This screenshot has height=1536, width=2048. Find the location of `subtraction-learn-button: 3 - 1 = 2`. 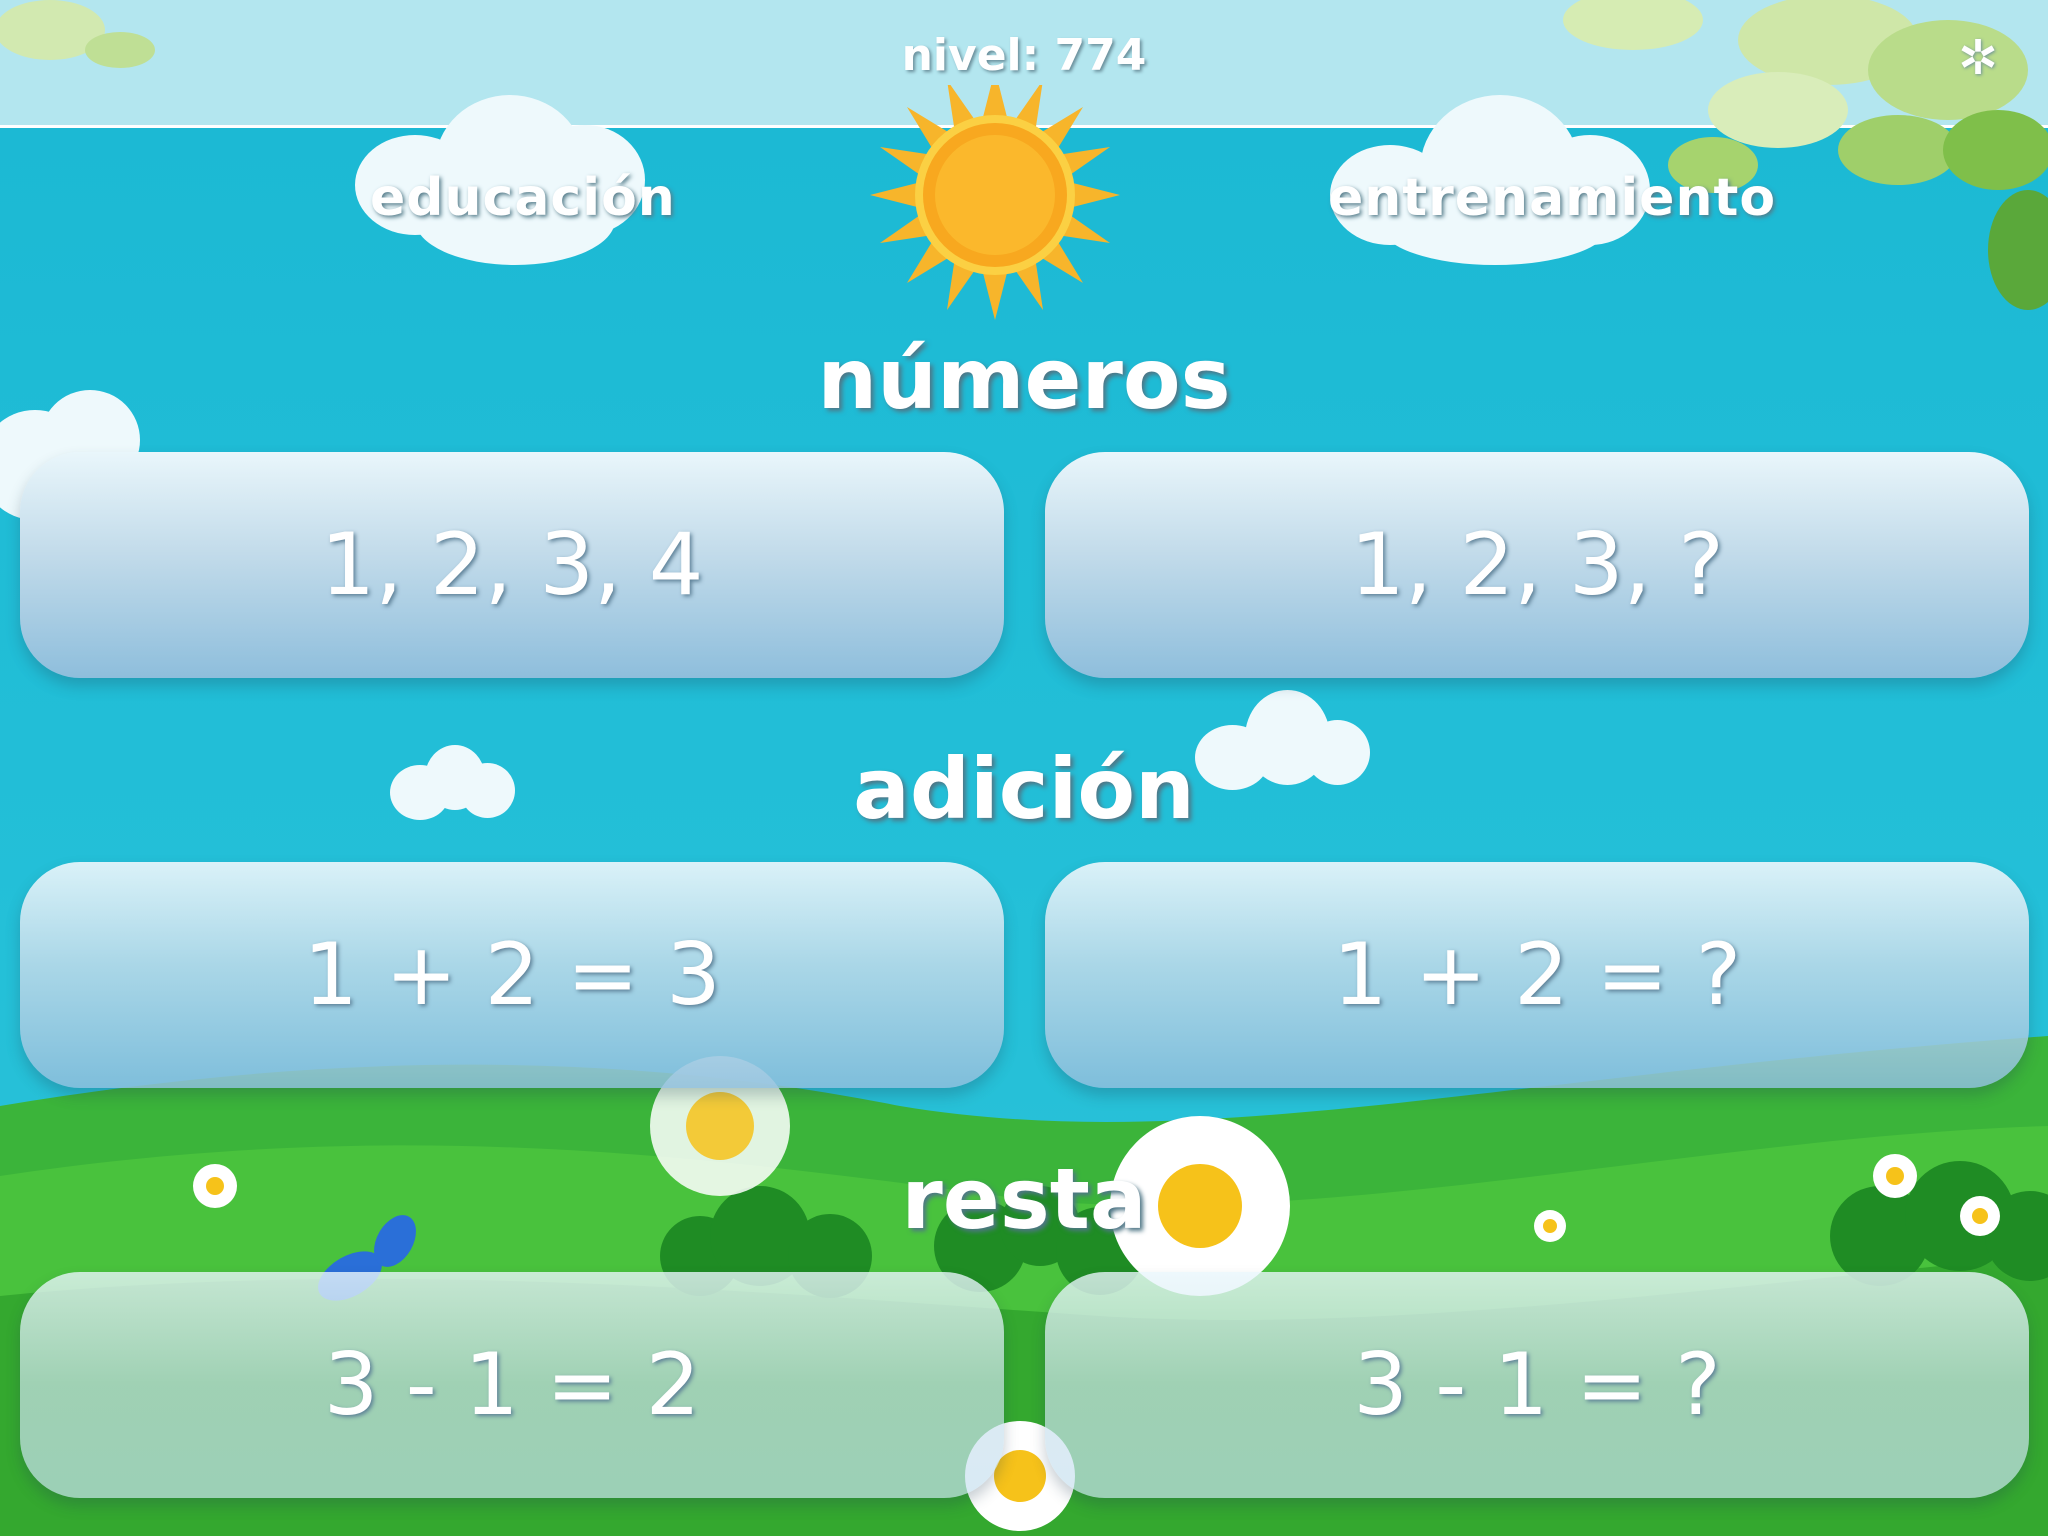

subtraction-learn-button: 3 - 1 = 2 is located at coordinates (512, 1385).